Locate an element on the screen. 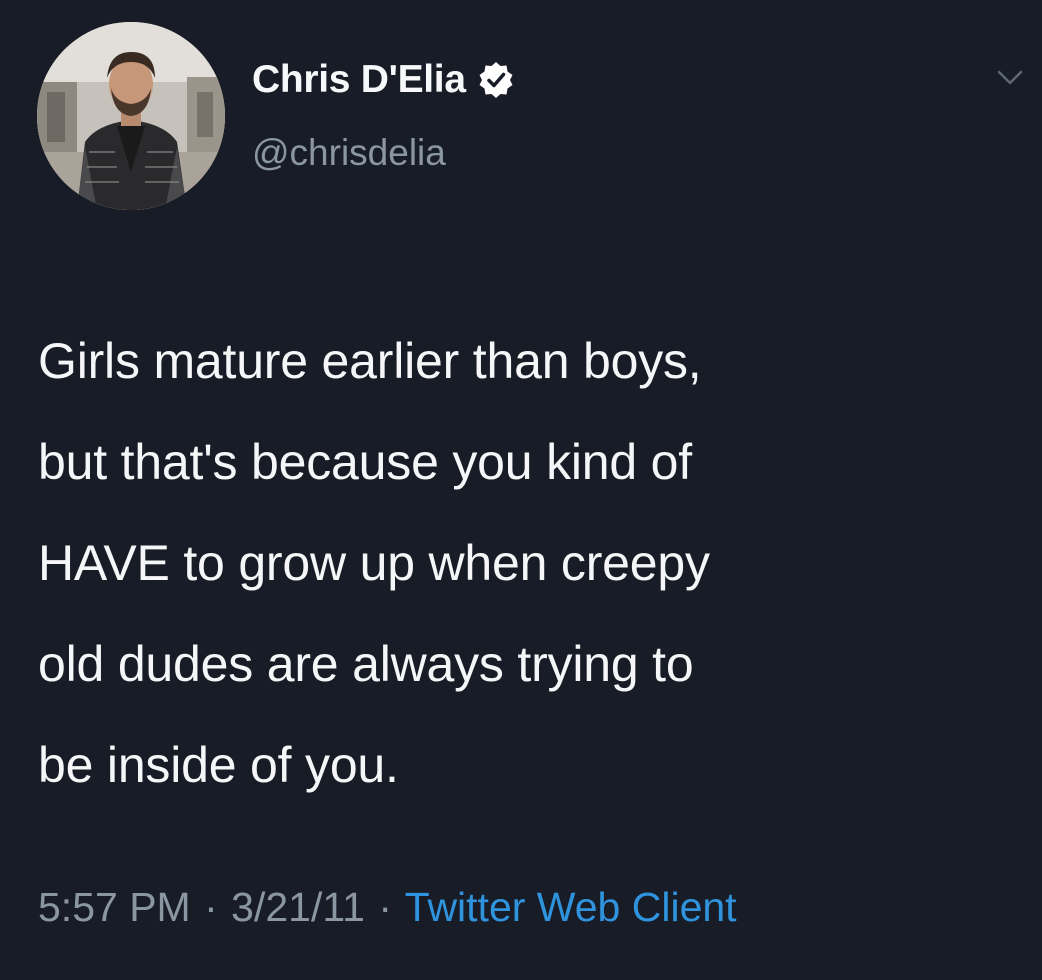 The image size is (1042, 980). tweet-text-line: HAVE to grow up when creepy is located at coordinates (374, 563).